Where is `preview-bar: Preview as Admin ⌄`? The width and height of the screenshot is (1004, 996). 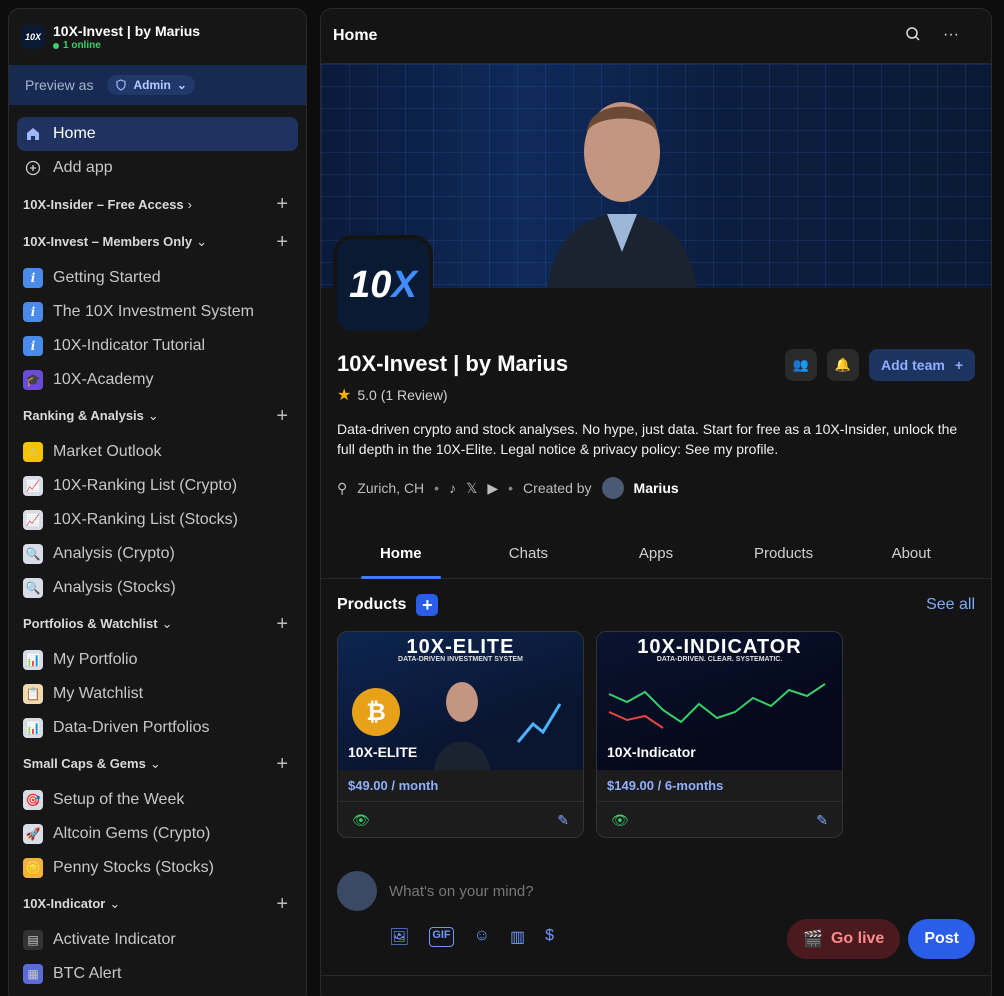
preview-bar: Preview as Admin ⌄ is located at coordinates (157, 85).